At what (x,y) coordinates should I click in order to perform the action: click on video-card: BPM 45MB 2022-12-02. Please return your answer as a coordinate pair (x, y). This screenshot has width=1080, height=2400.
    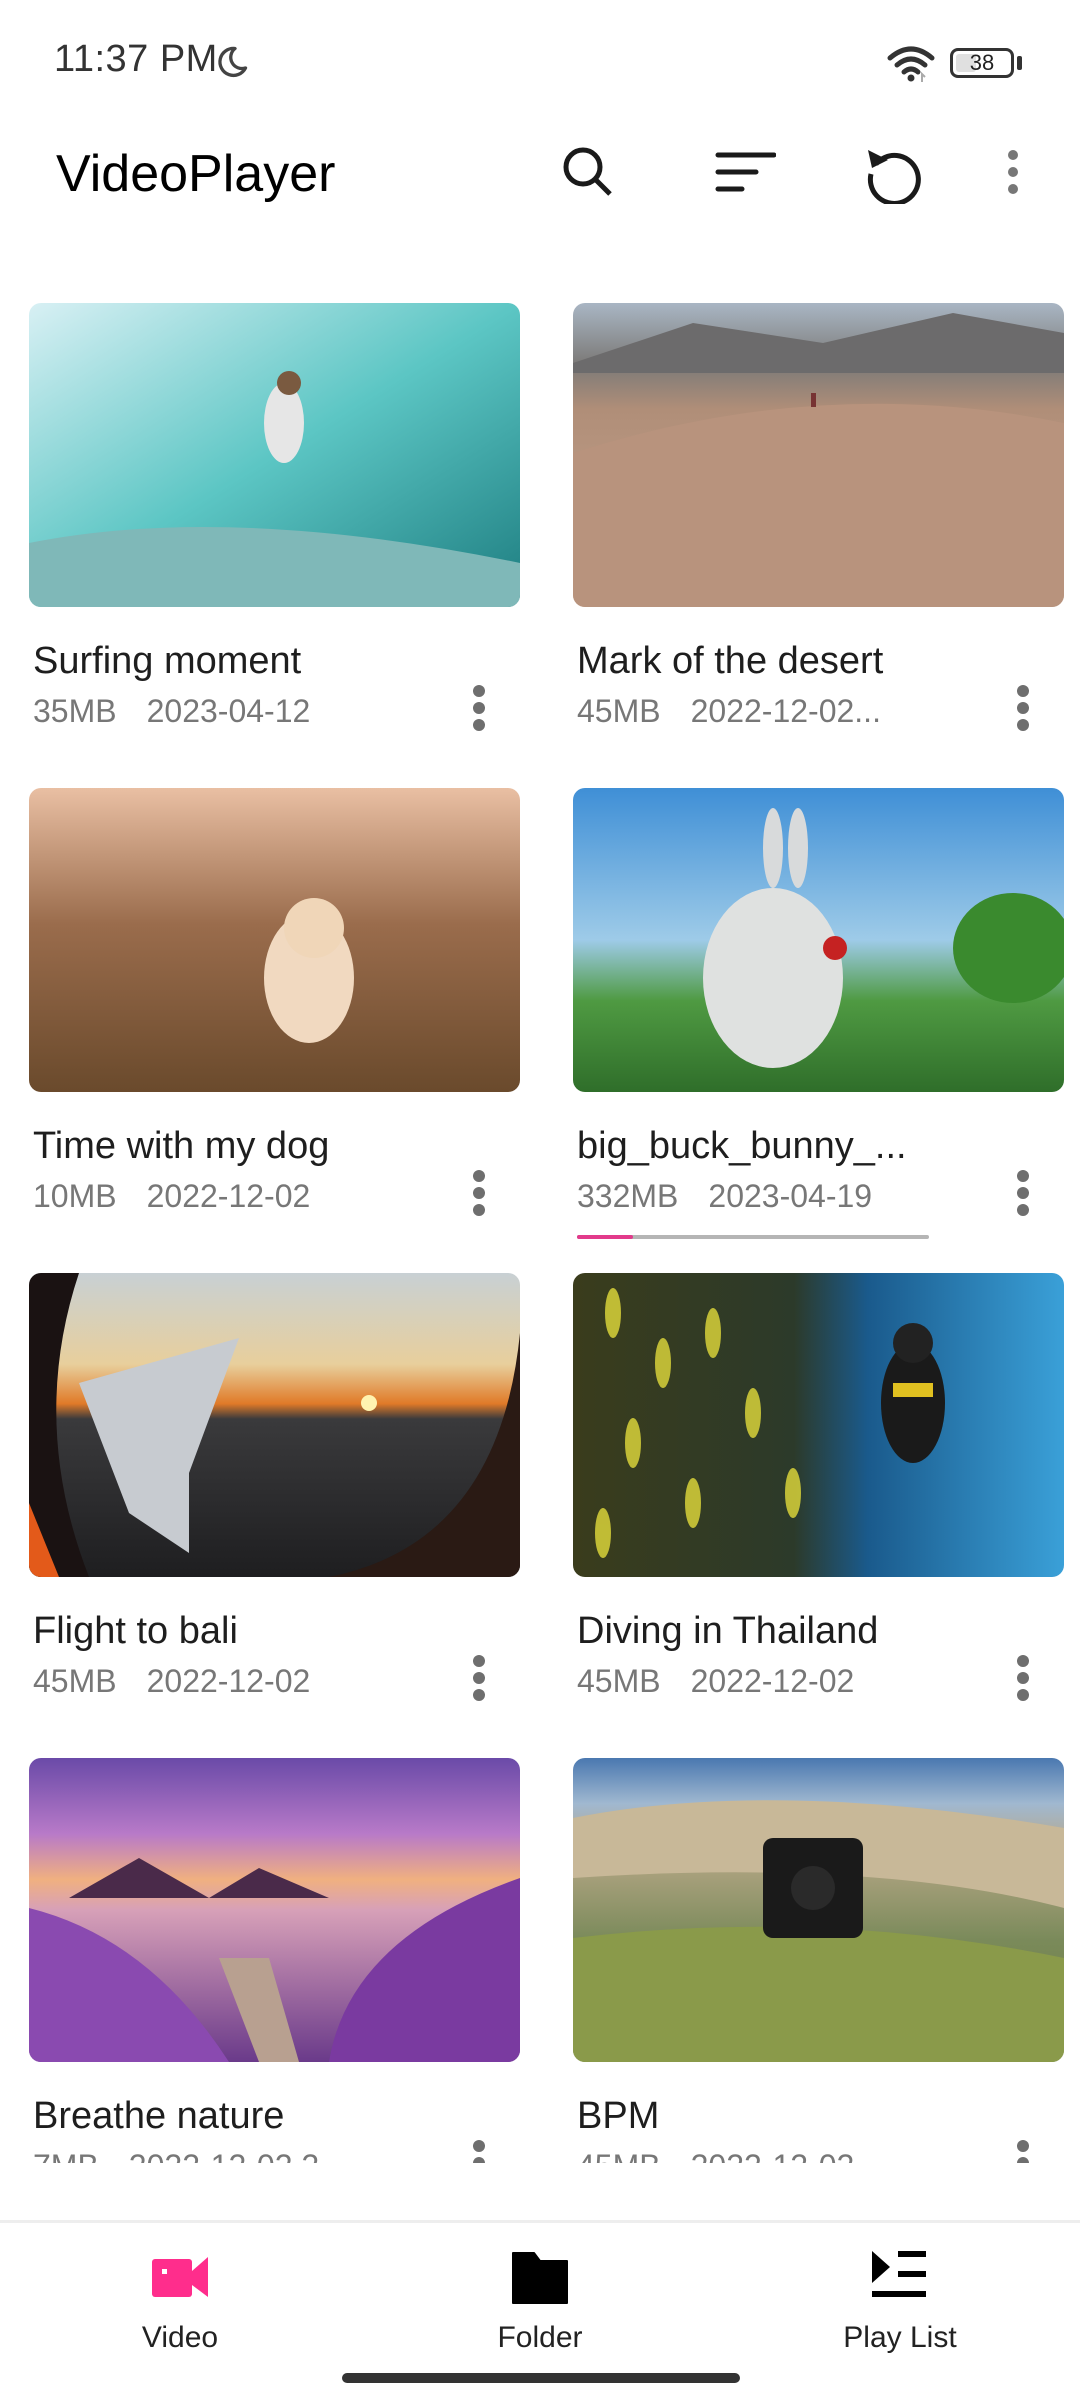
    Looking at the image, I should click on (818, 1960).